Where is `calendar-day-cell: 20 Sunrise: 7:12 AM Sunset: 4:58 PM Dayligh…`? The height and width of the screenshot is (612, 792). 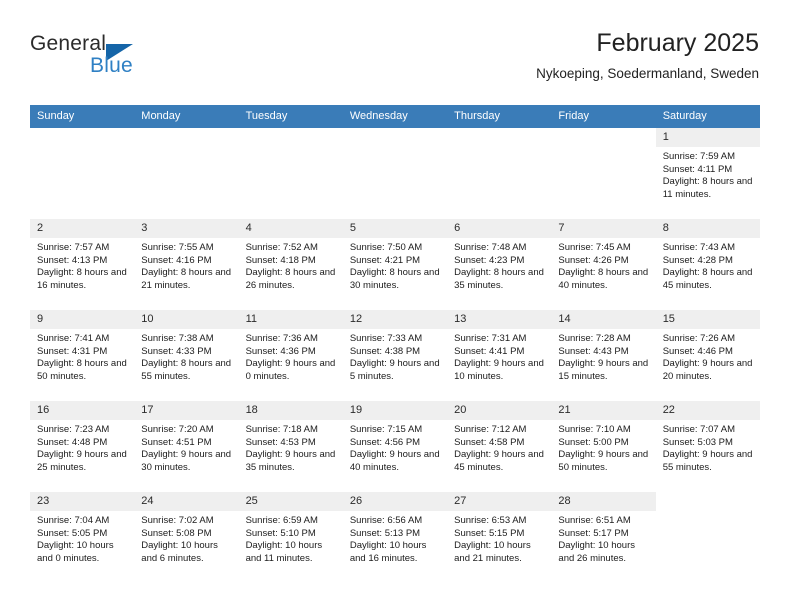
calendar-day-cell: 20 Sunrise: 7:12 AM Sunset: 4:58 PM Dayligh… is located at coordinates (499, 446).